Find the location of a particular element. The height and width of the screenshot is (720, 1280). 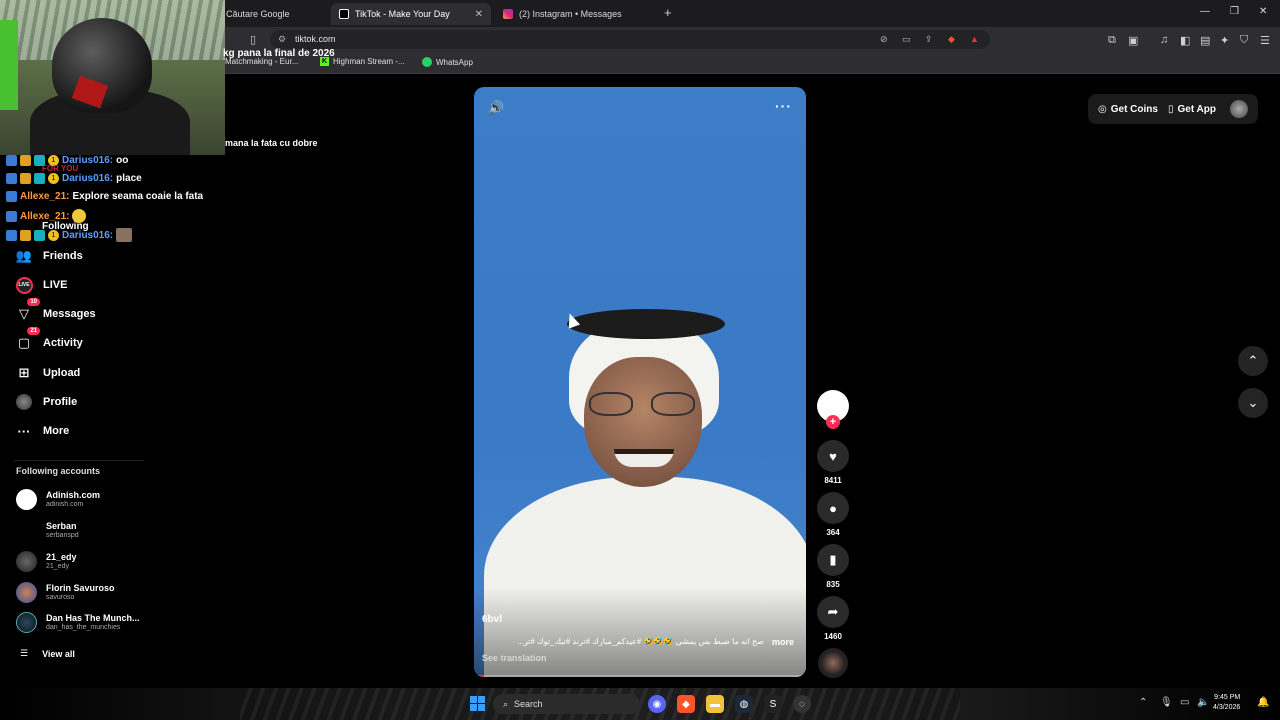

more-options-icon: ··· is located at coordinates (783, 106).